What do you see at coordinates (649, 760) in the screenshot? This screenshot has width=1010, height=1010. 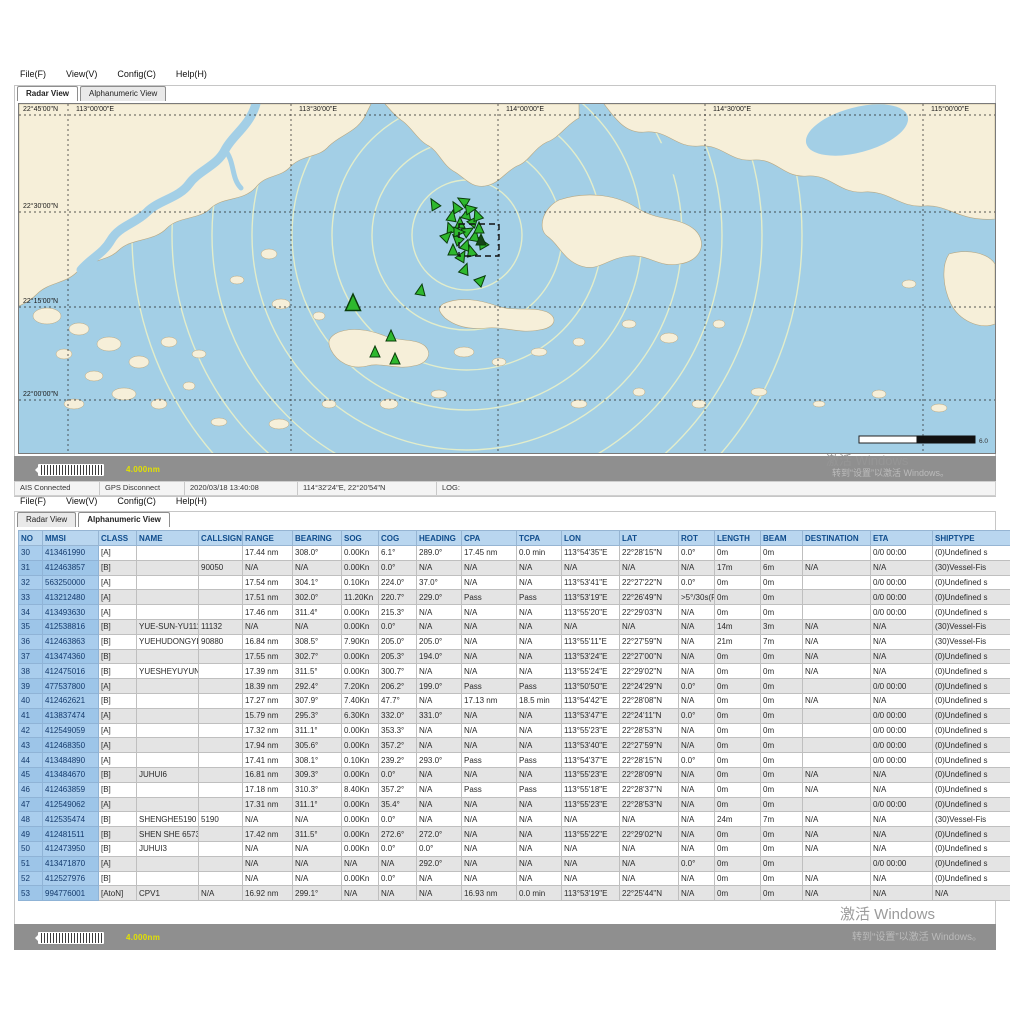 I see `table-cell: 22°28'15"N` at bounding box center [649, 760].